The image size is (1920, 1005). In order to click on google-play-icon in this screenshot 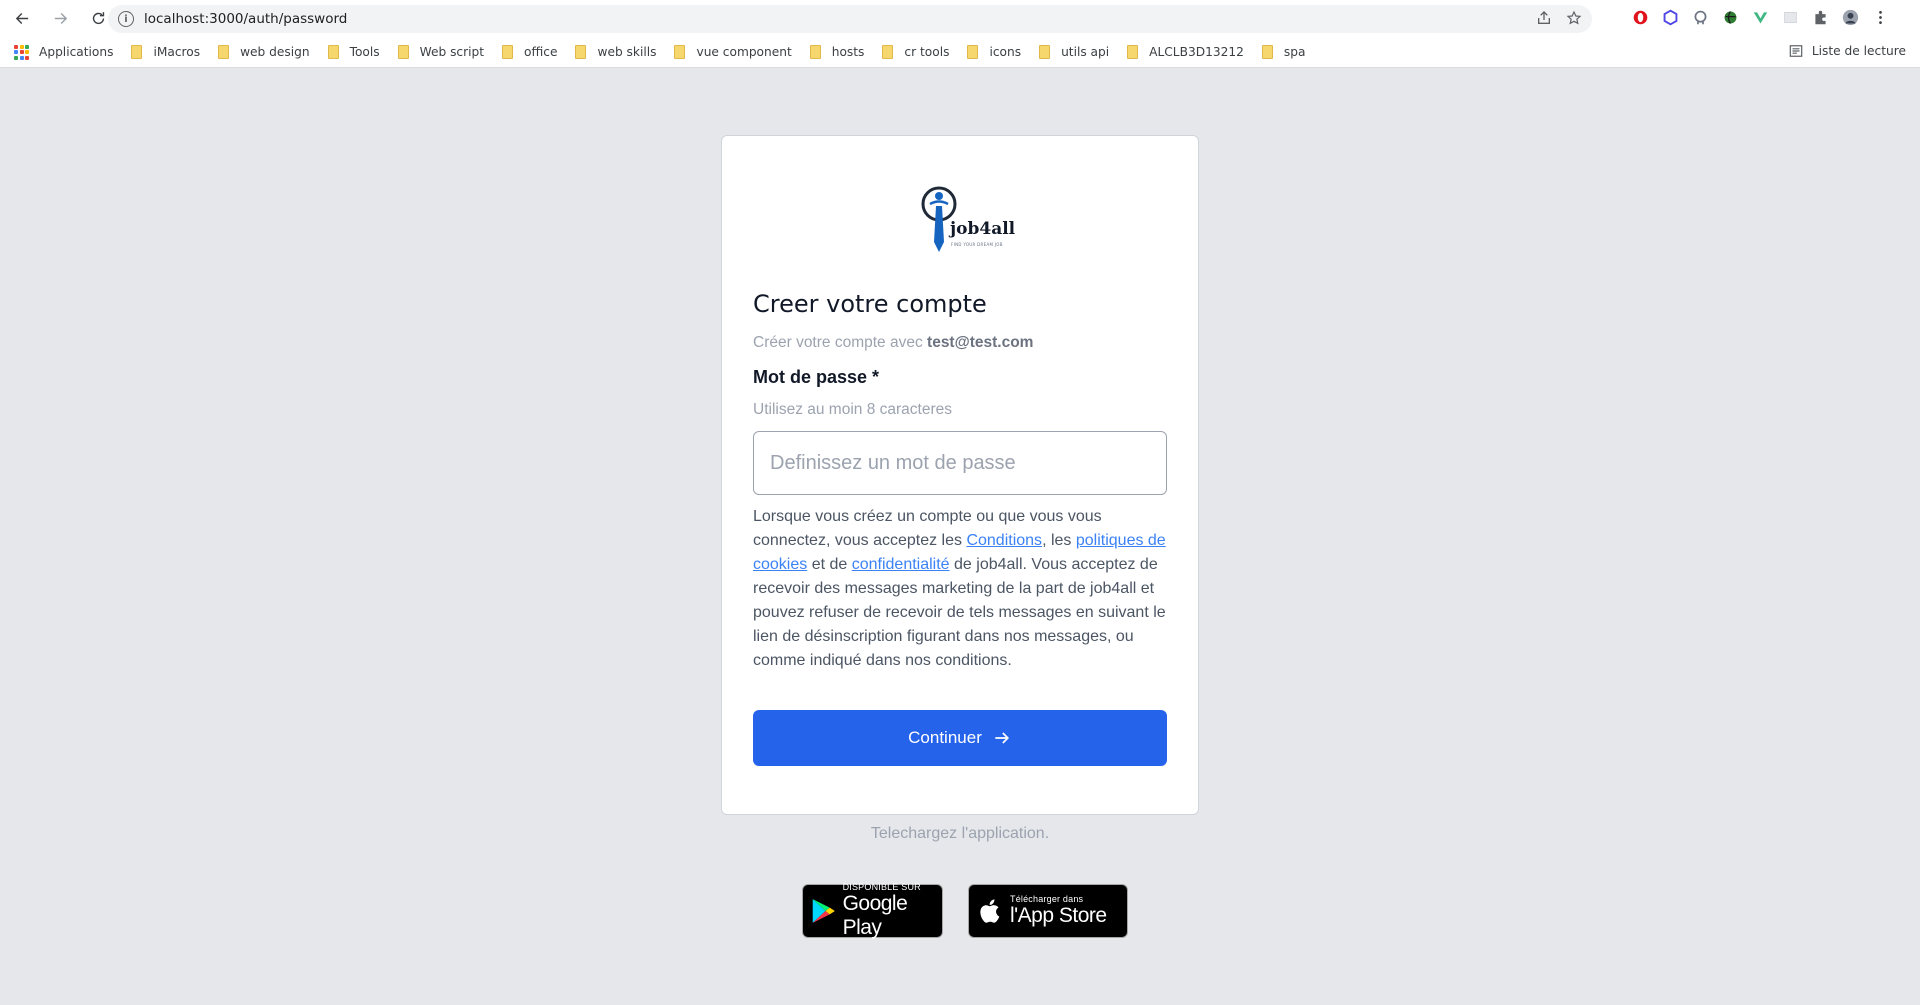, I will do `click(823, 911)`.